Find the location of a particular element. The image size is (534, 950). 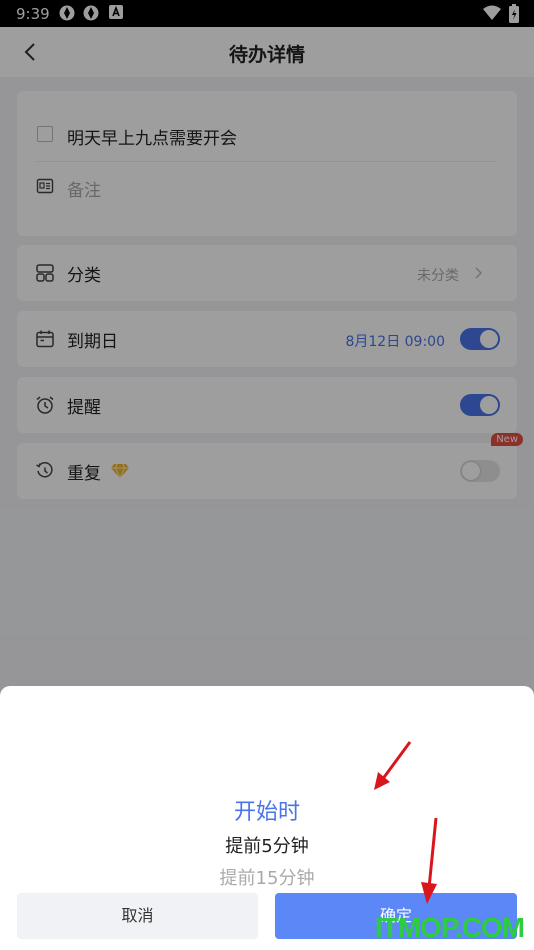

picker-option: 提前15分钟 is located at coordinates (267, 877).